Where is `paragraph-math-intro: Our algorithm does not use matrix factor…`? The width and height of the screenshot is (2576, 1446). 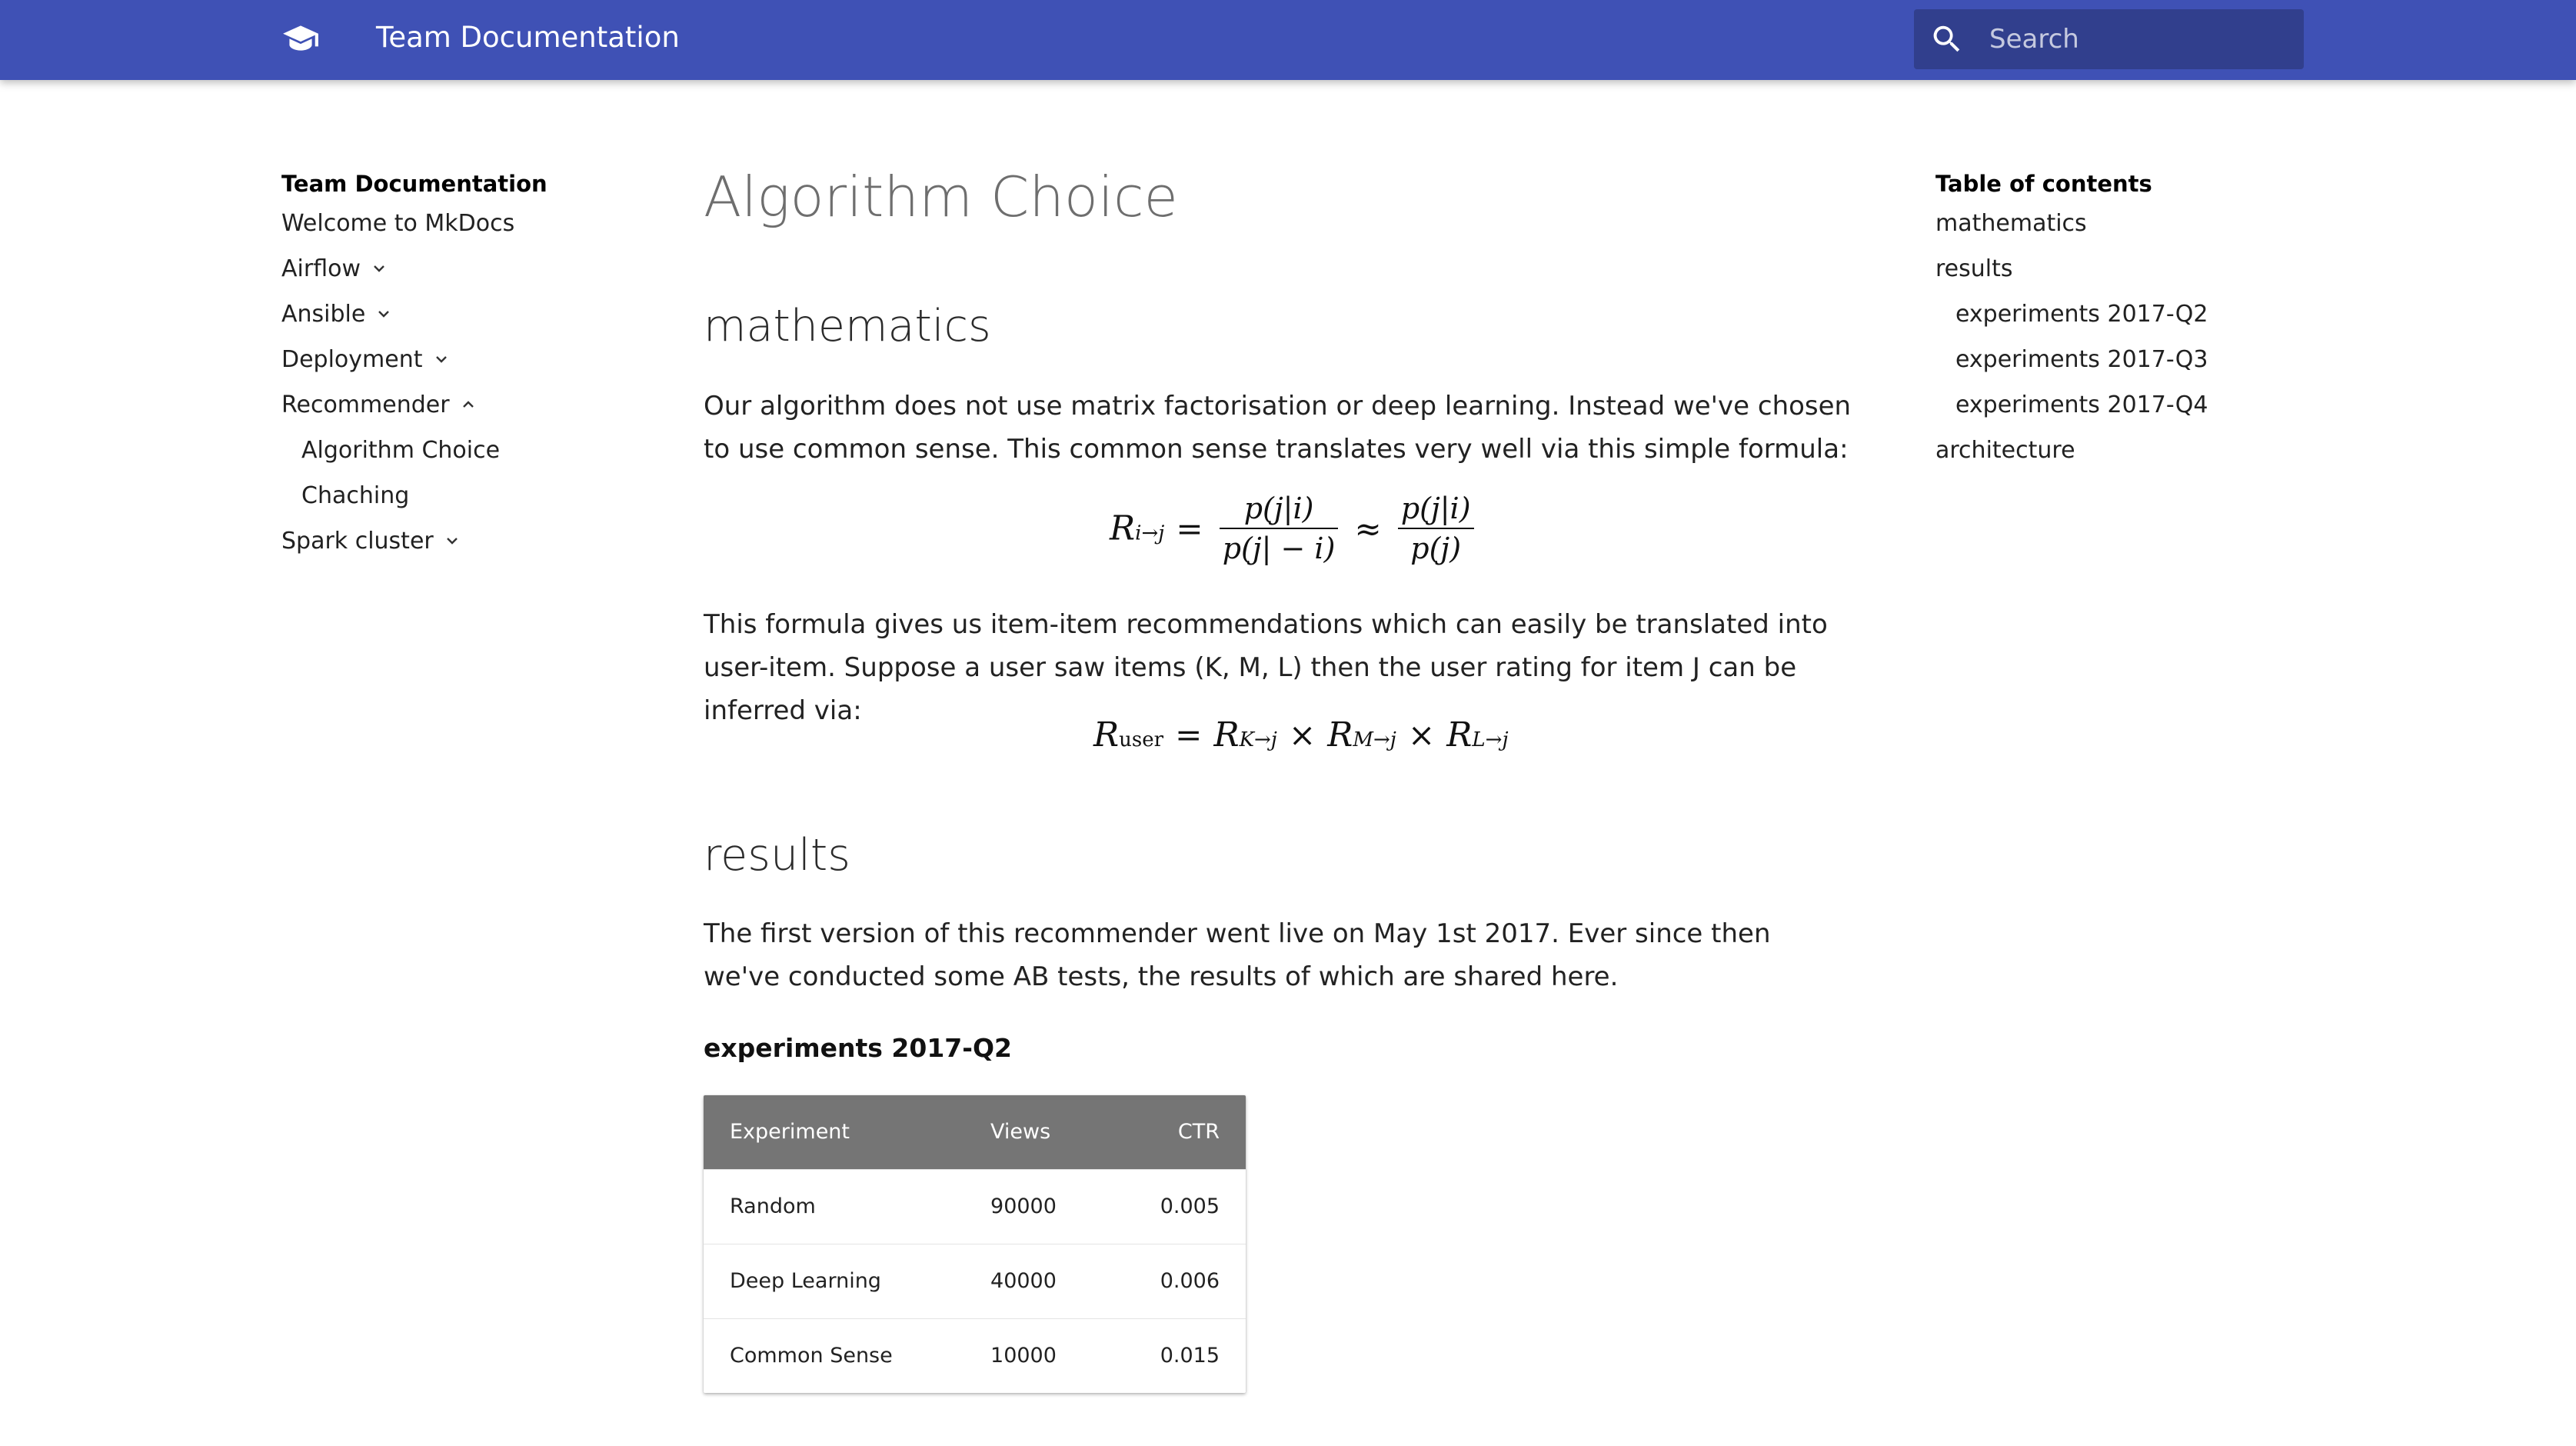
paragraph-math-intro: Our algorithm does not use matrix factor… is located at coordinates (1278, 428).